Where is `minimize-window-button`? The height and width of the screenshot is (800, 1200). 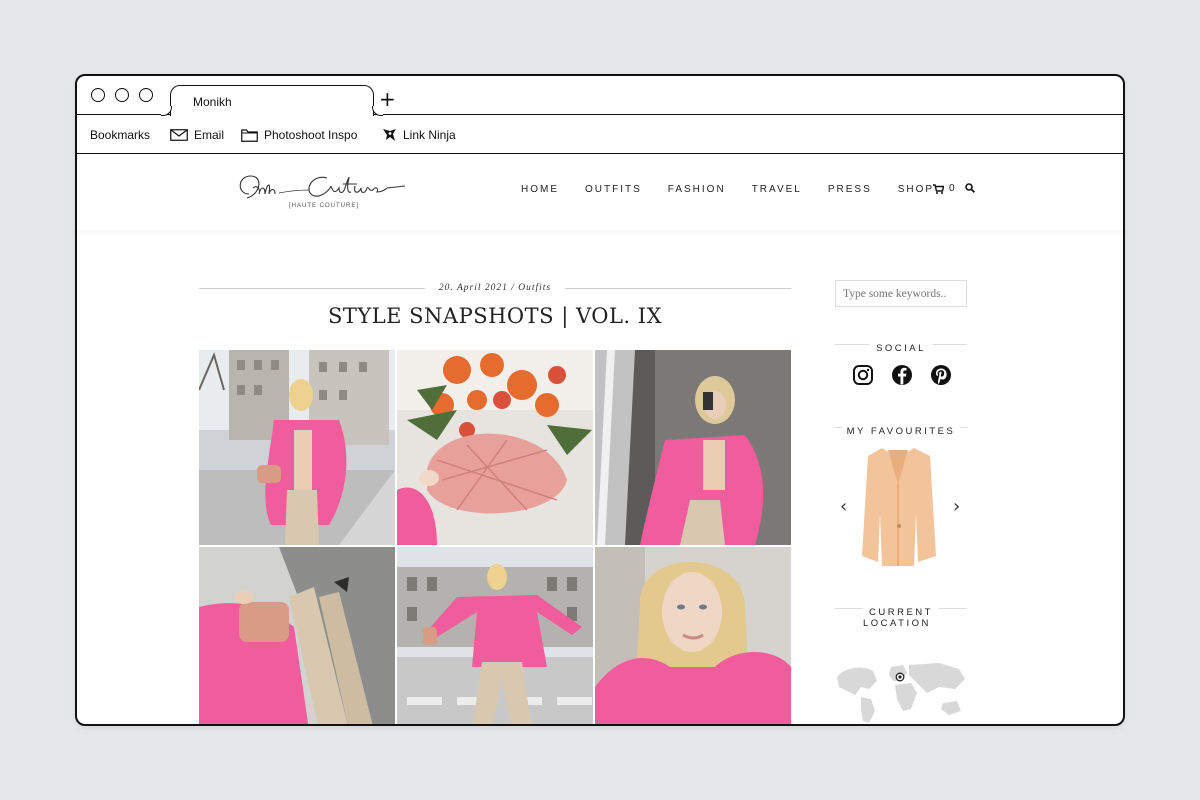 minimize-window-button is located at coordinates (122, 95).